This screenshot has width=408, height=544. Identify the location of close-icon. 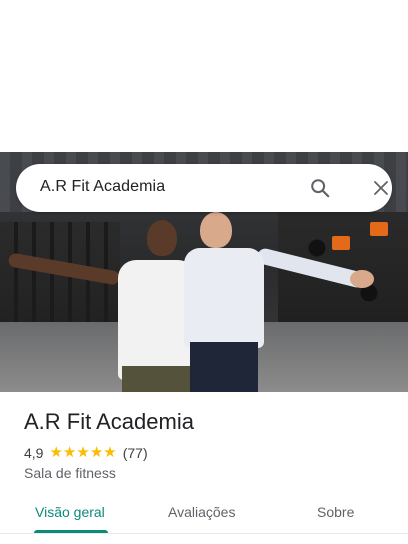
(381, 188).